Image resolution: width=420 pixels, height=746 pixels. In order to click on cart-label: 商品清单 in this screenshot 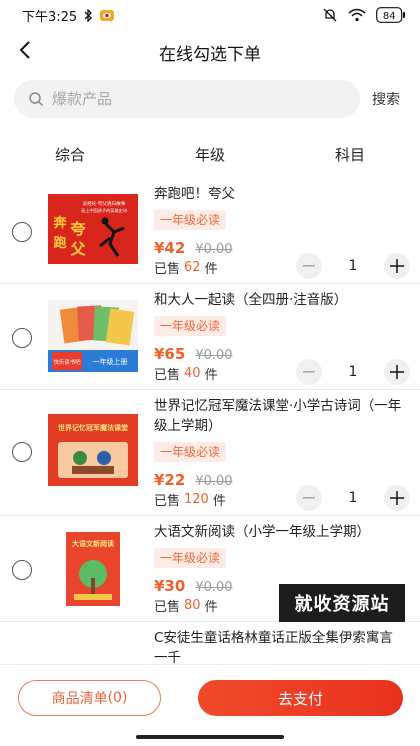, I will do `click(79, 699)`.